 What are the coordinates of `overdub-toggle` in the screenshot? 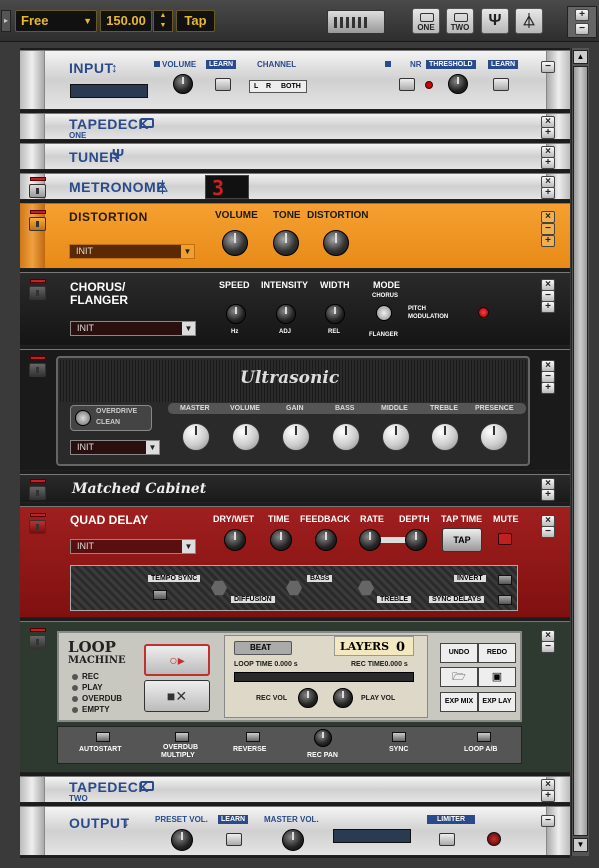 It's located at (182, 737).